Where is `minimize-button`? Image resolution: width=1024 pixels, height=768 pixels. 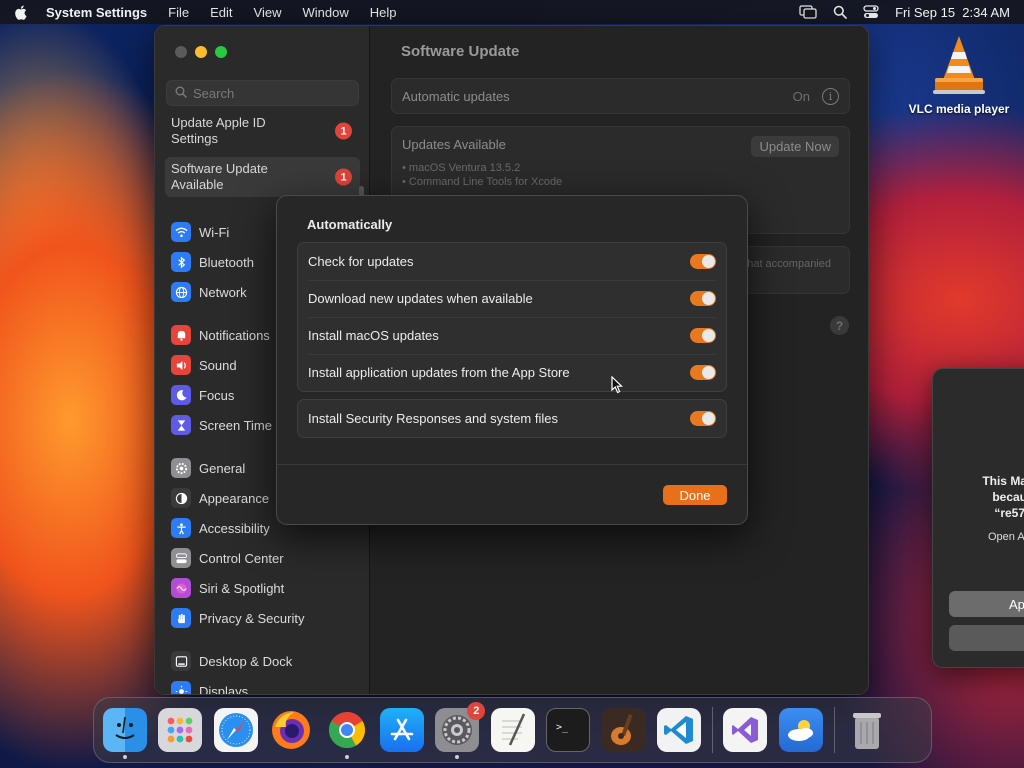
minimize-button is located at coordinates (201, 52).